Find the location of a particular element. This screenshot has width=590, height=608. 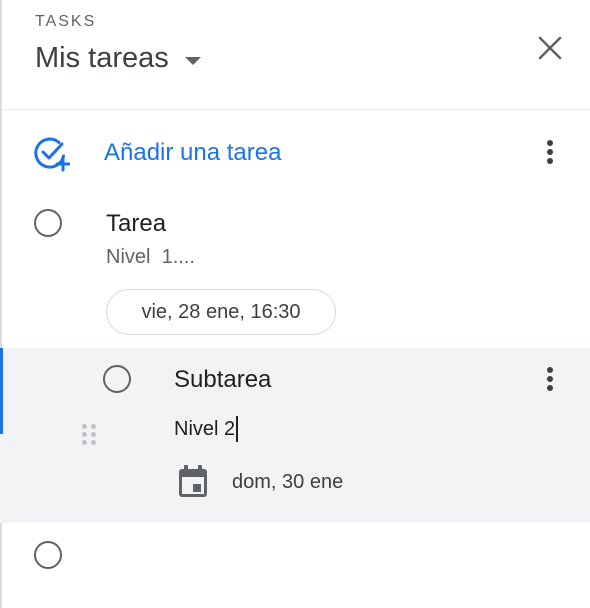

subtask-notes-input: Nivel 2 is located at coordinates (206, 429).